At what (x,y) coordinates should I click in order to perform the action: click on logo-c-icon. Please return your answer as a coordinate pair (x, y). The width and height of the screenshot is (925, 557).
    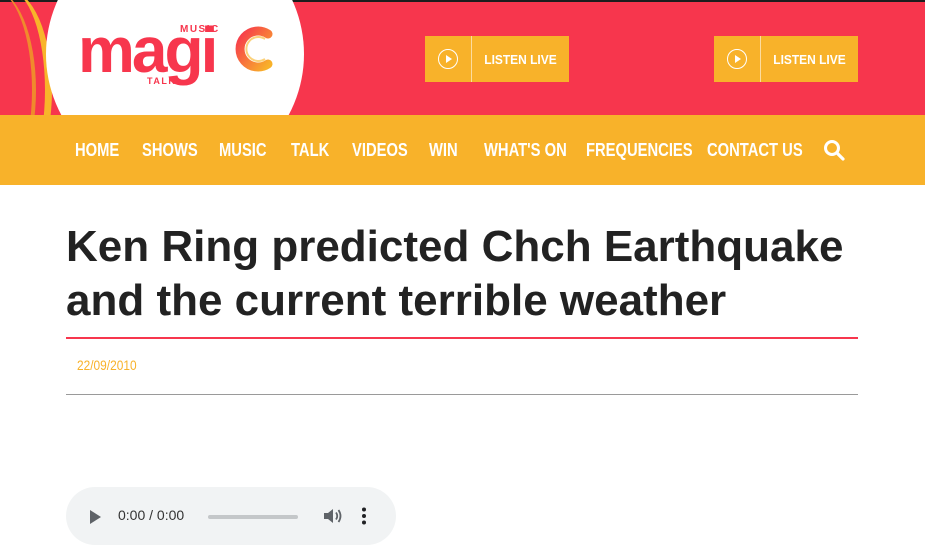
    Looking at the image, I should click on (254, 49).